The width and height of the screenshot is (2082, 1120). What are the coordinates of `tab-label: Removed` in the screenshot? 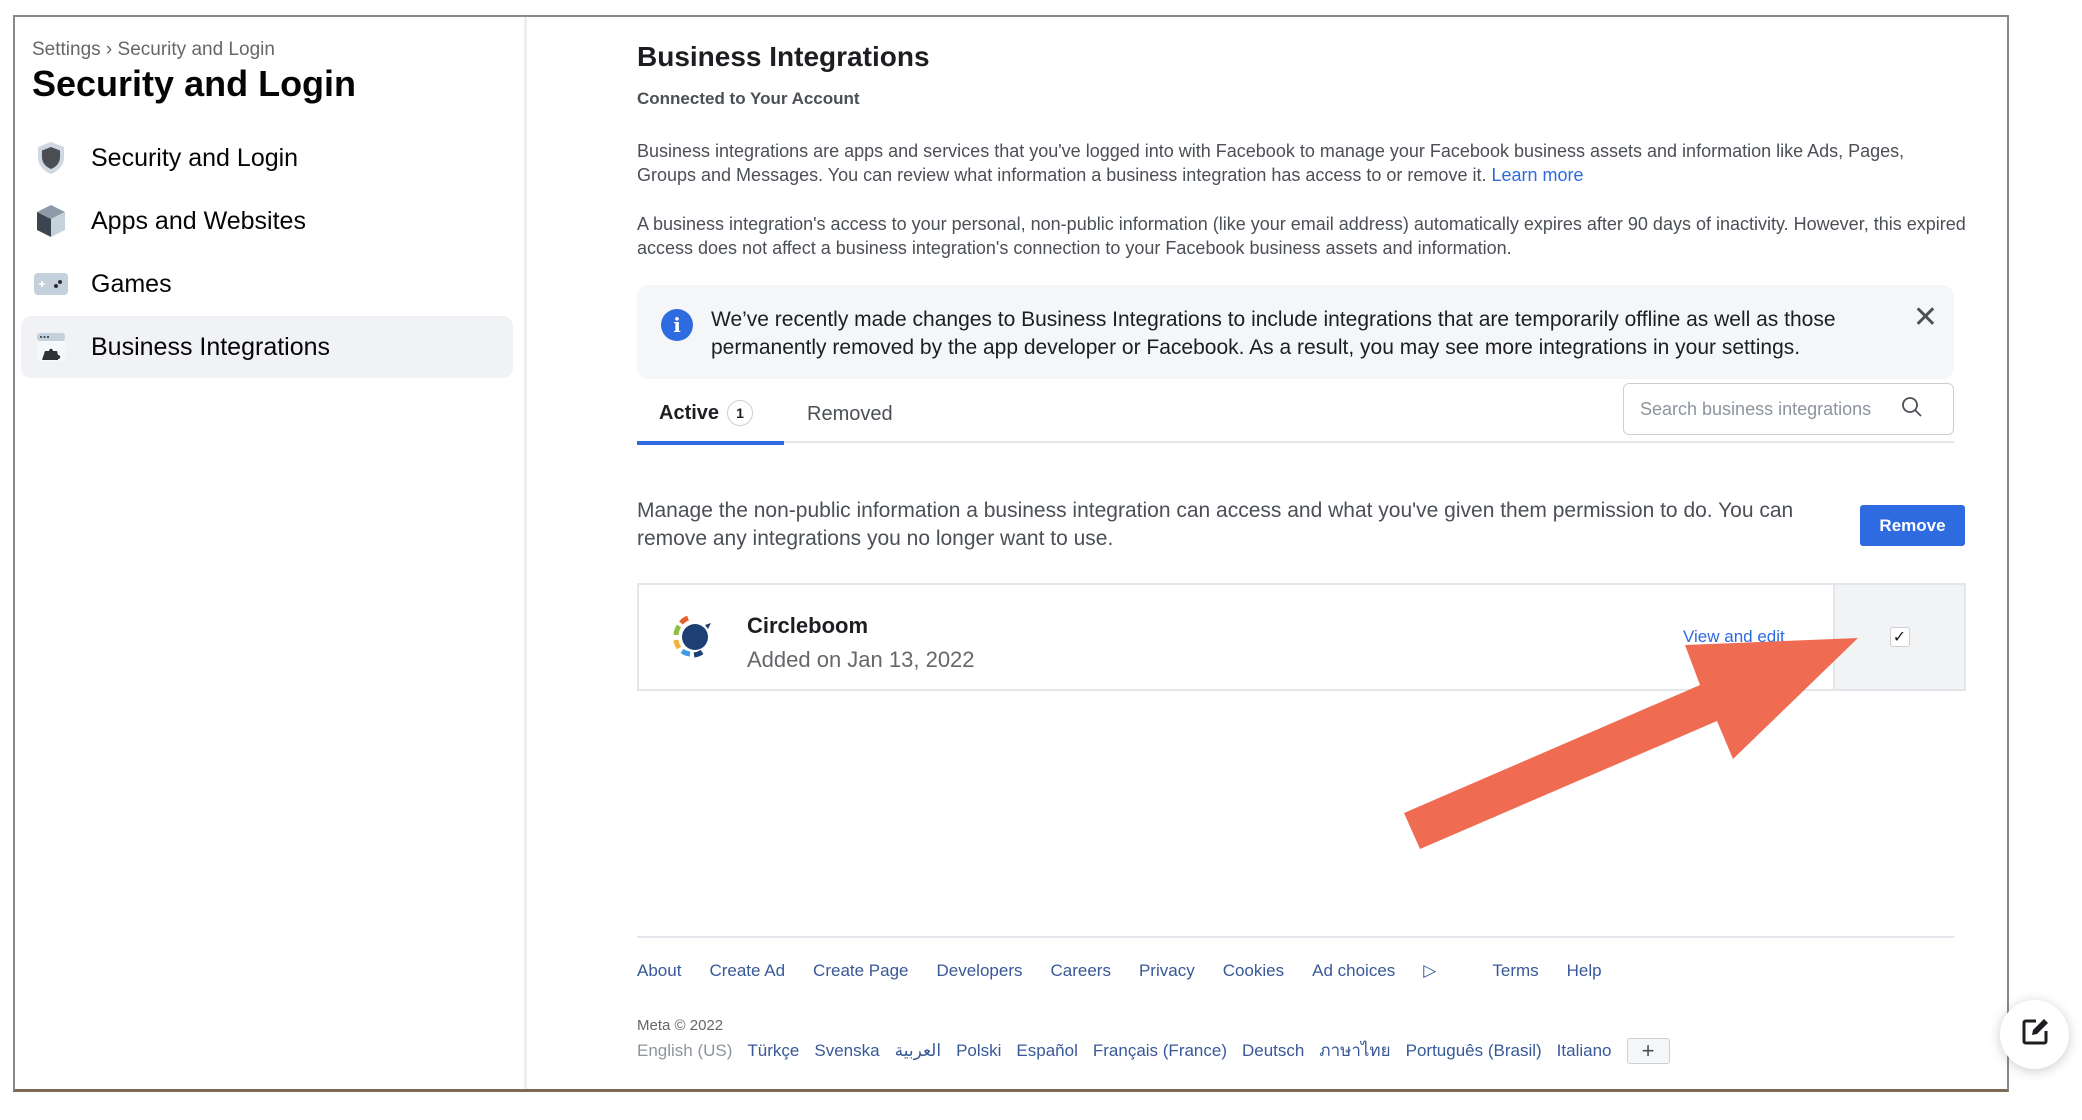 It's located at (850, 413).